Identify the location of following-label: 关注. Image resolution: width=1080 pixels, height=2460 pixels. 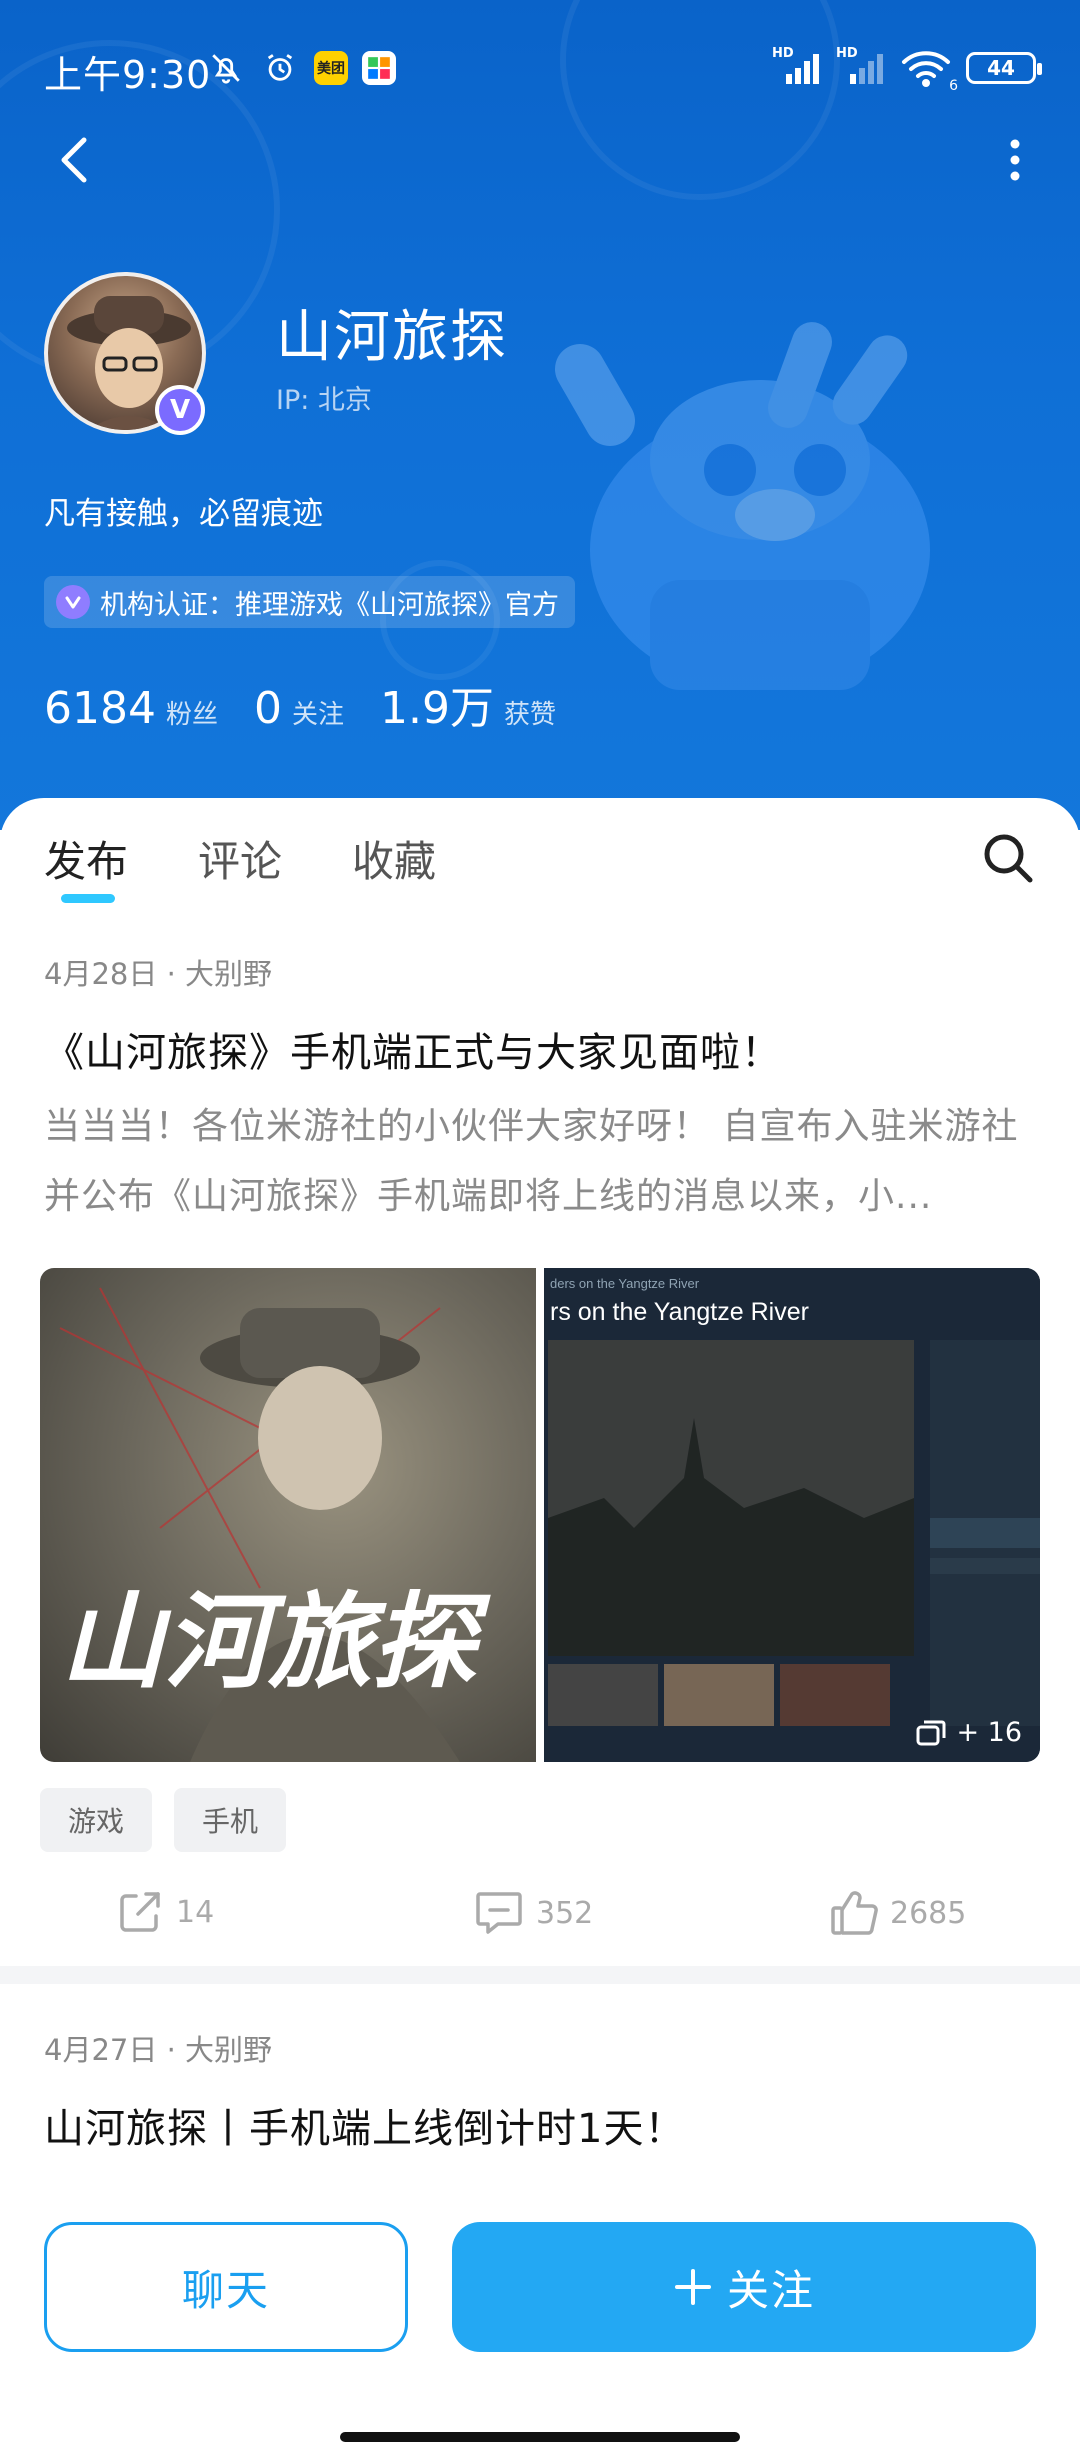
(318, 712).